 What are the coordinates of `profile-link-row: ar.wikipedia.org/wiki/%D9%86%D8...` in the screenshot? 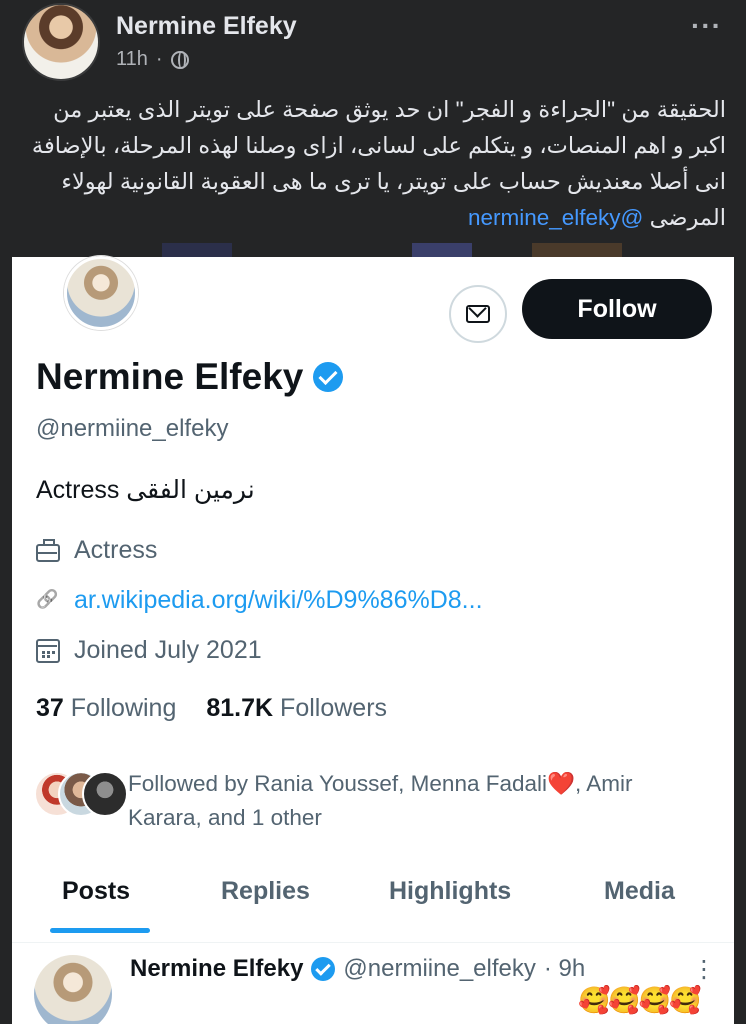 It's located at (259, 600).